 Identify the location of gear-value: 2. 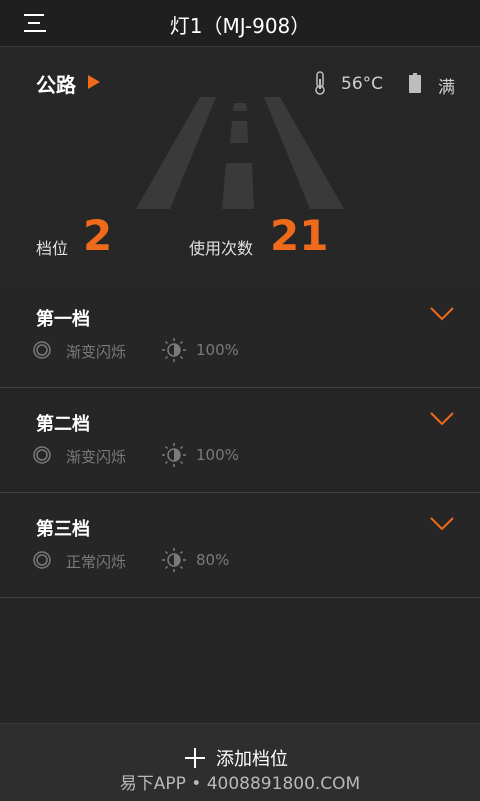
(98, 235).